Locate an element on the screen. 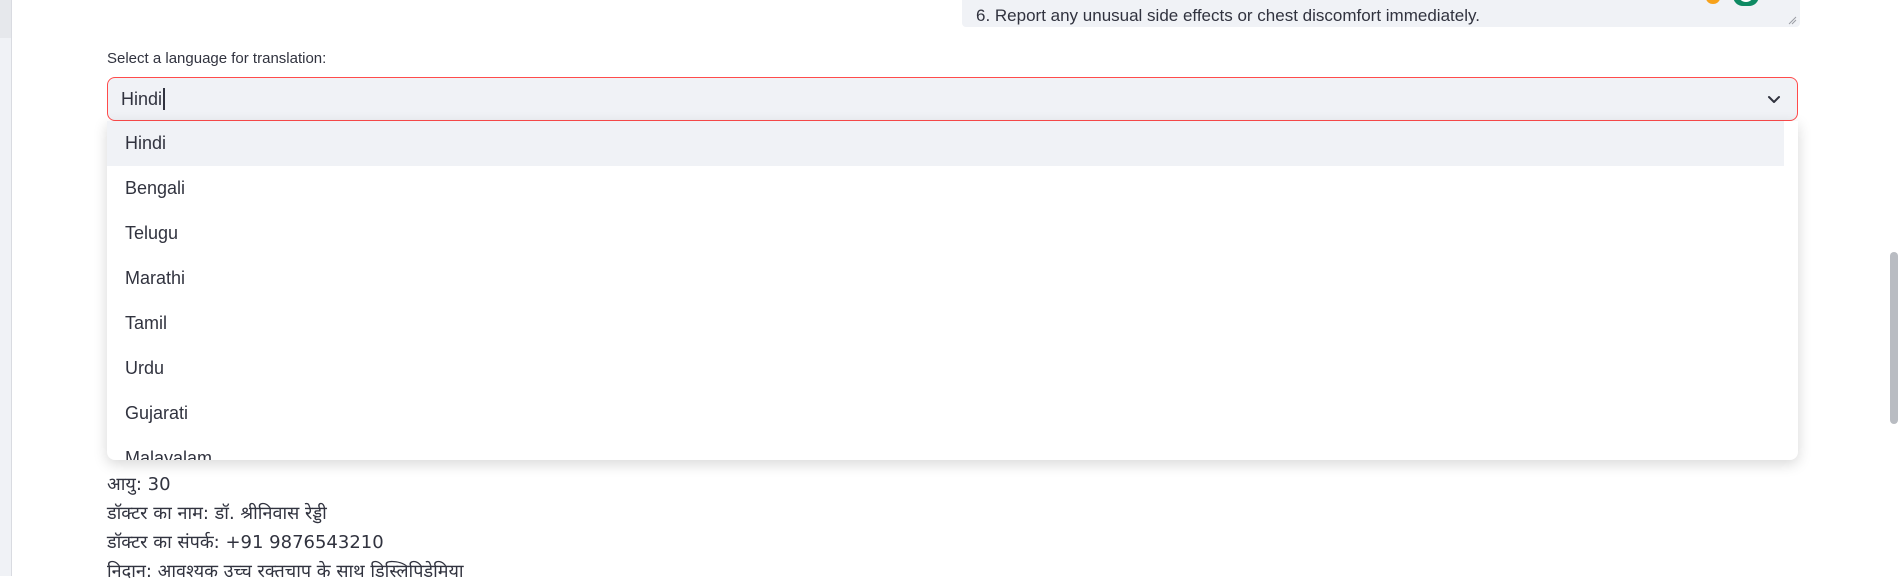 Image resolution: width=1900 pixels, height=586 pixels. option-marathi: Marathi is located at coordinates (945, 278).